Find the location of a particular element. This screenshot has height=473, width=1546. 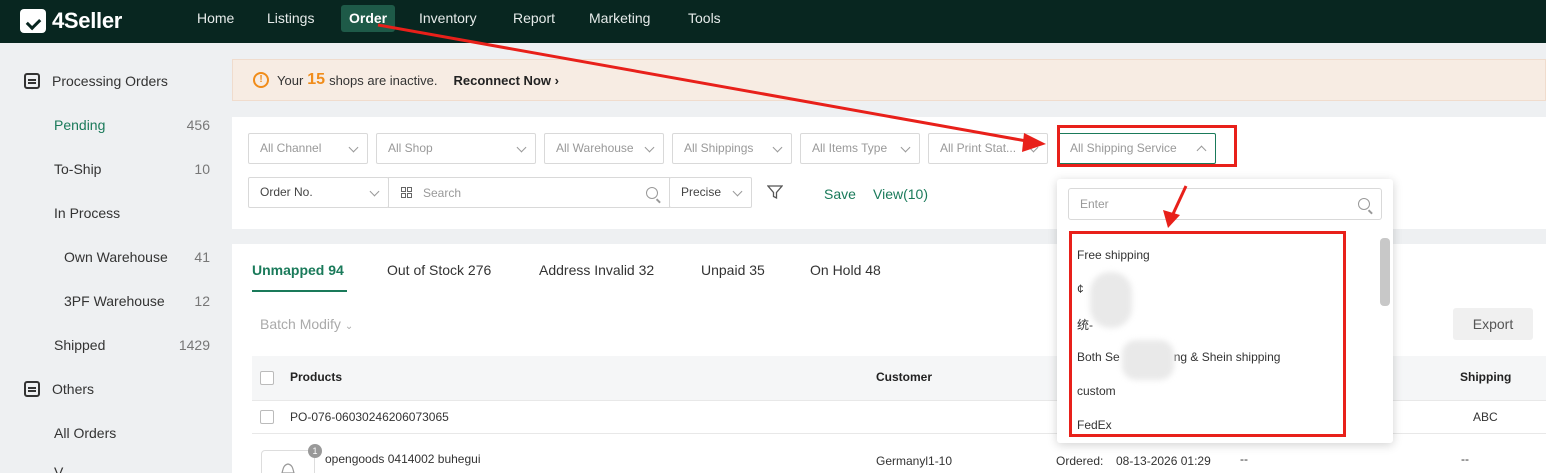

row-checkbox is located at coordinates (267, 417).